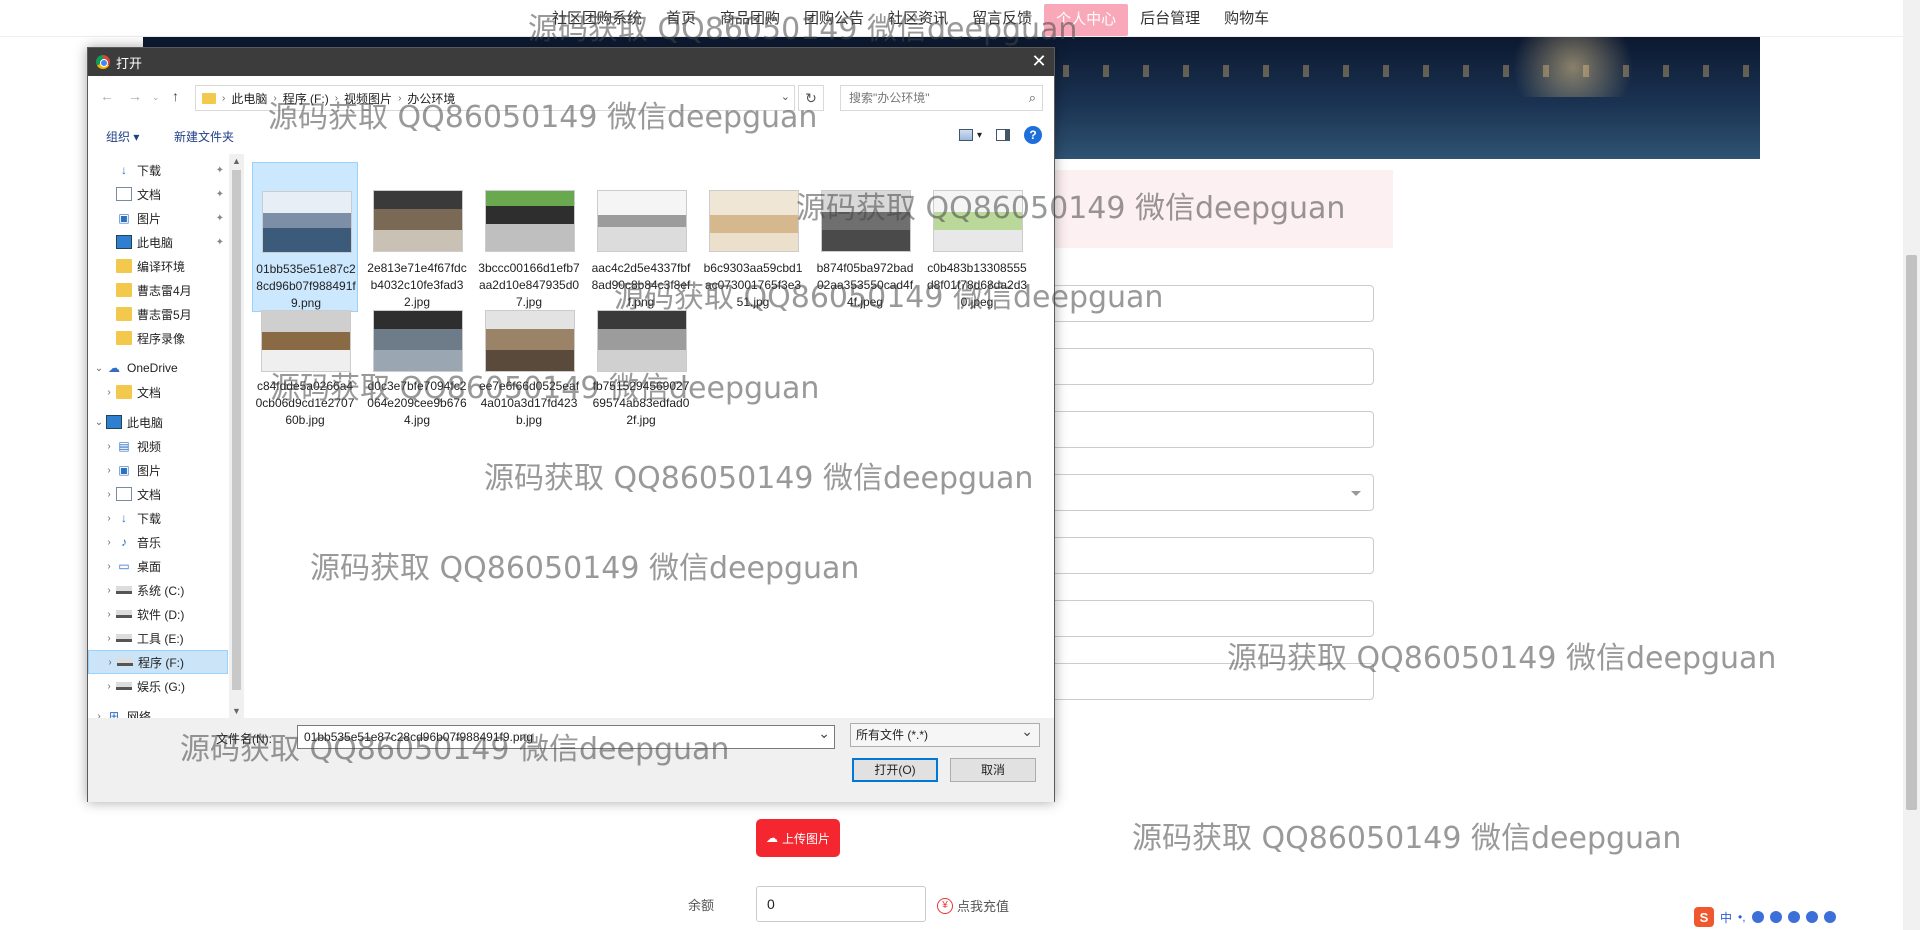 The image size is (1920, 930). I want to click on keyboard-icon, so click(1793, 917).